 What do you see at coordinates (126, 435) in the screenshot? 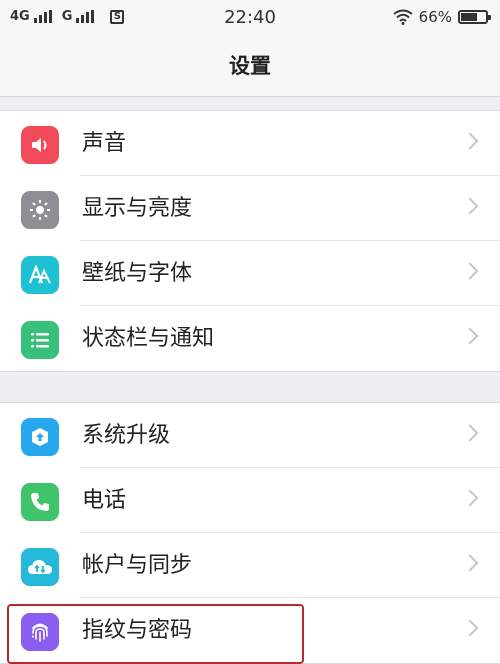
I see `settings-item-label: 系统升级` at bounding box center [126, 435].